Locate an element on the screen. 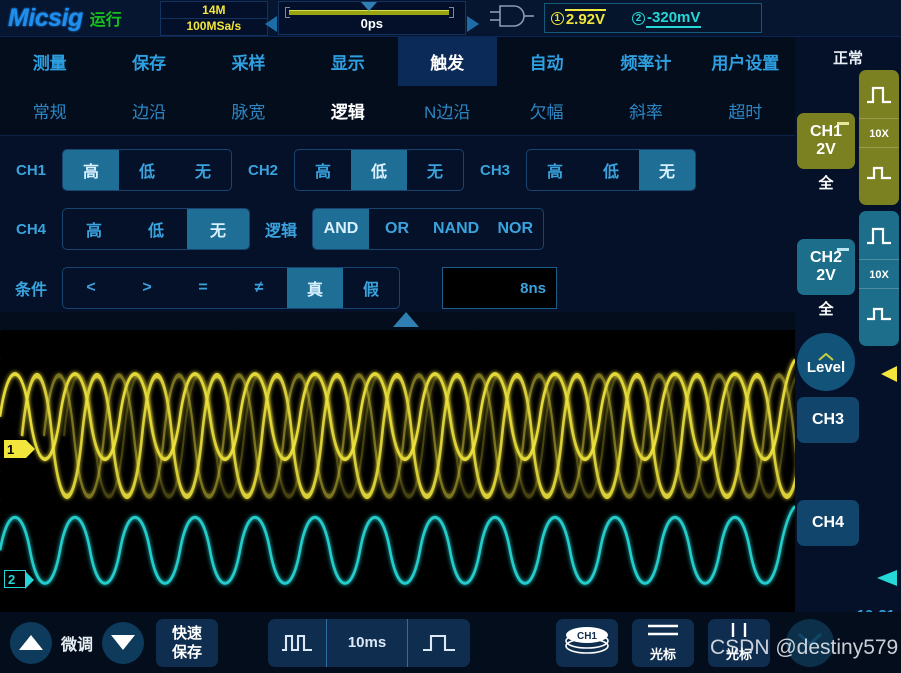  ch2-coupling-dash-icon is located at coordinates (843, 249).